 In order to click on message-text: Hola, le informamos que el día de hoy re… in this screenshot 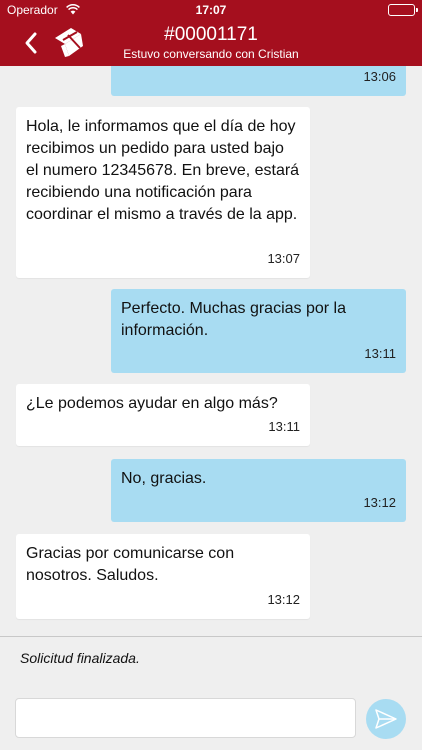, I will do `click(163, 170)`.